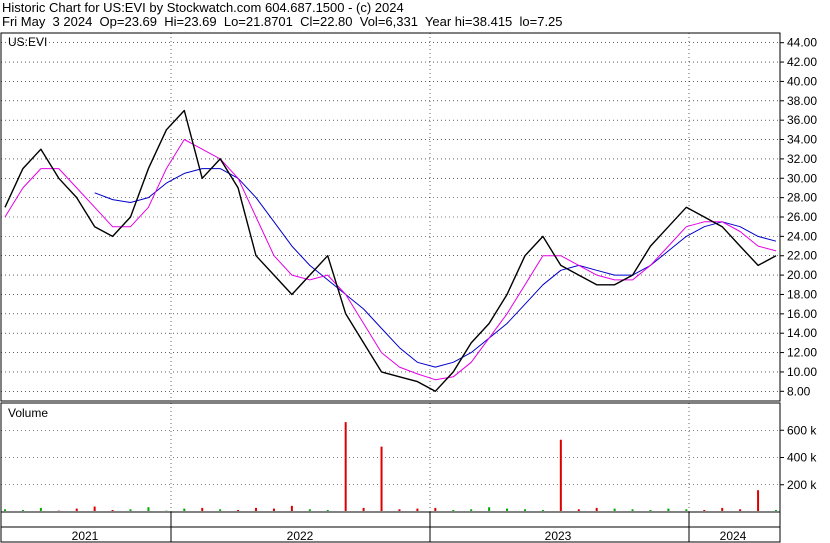 The height and width of the screenshot is (543, 830). What do you see at coordinates (802, 294) in the screenshot?
I see `price-tick-label: 18.00` at bounding box center [802, 294].